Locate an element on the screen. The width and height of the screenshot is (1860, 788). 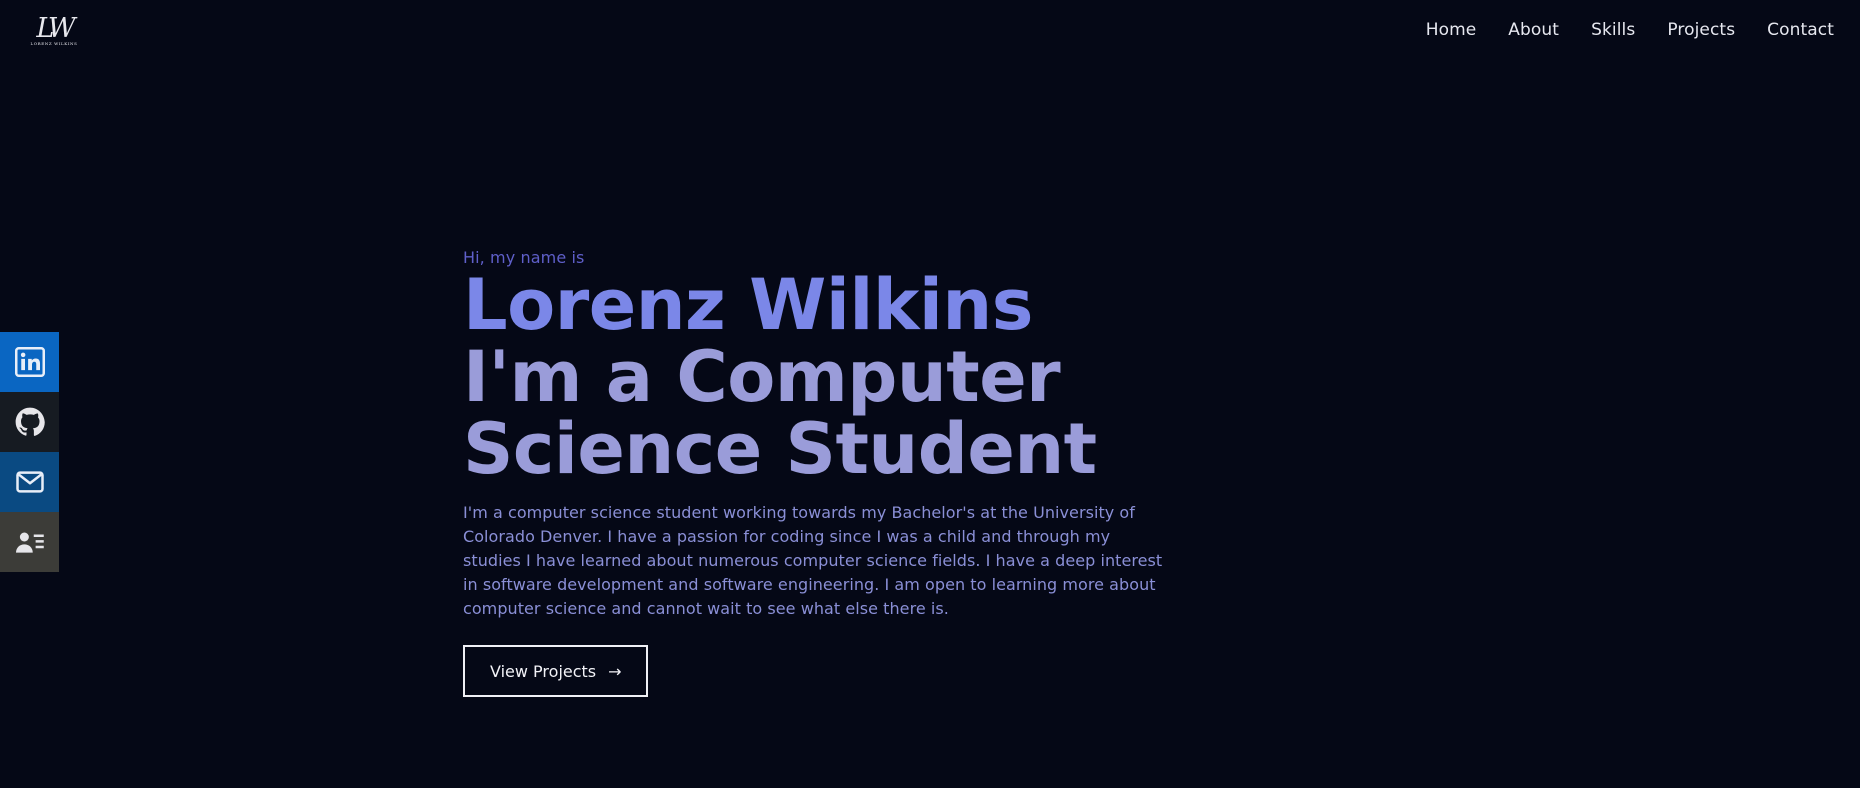
view-projects-button: View Projects → is located at coordinates (555, 671).